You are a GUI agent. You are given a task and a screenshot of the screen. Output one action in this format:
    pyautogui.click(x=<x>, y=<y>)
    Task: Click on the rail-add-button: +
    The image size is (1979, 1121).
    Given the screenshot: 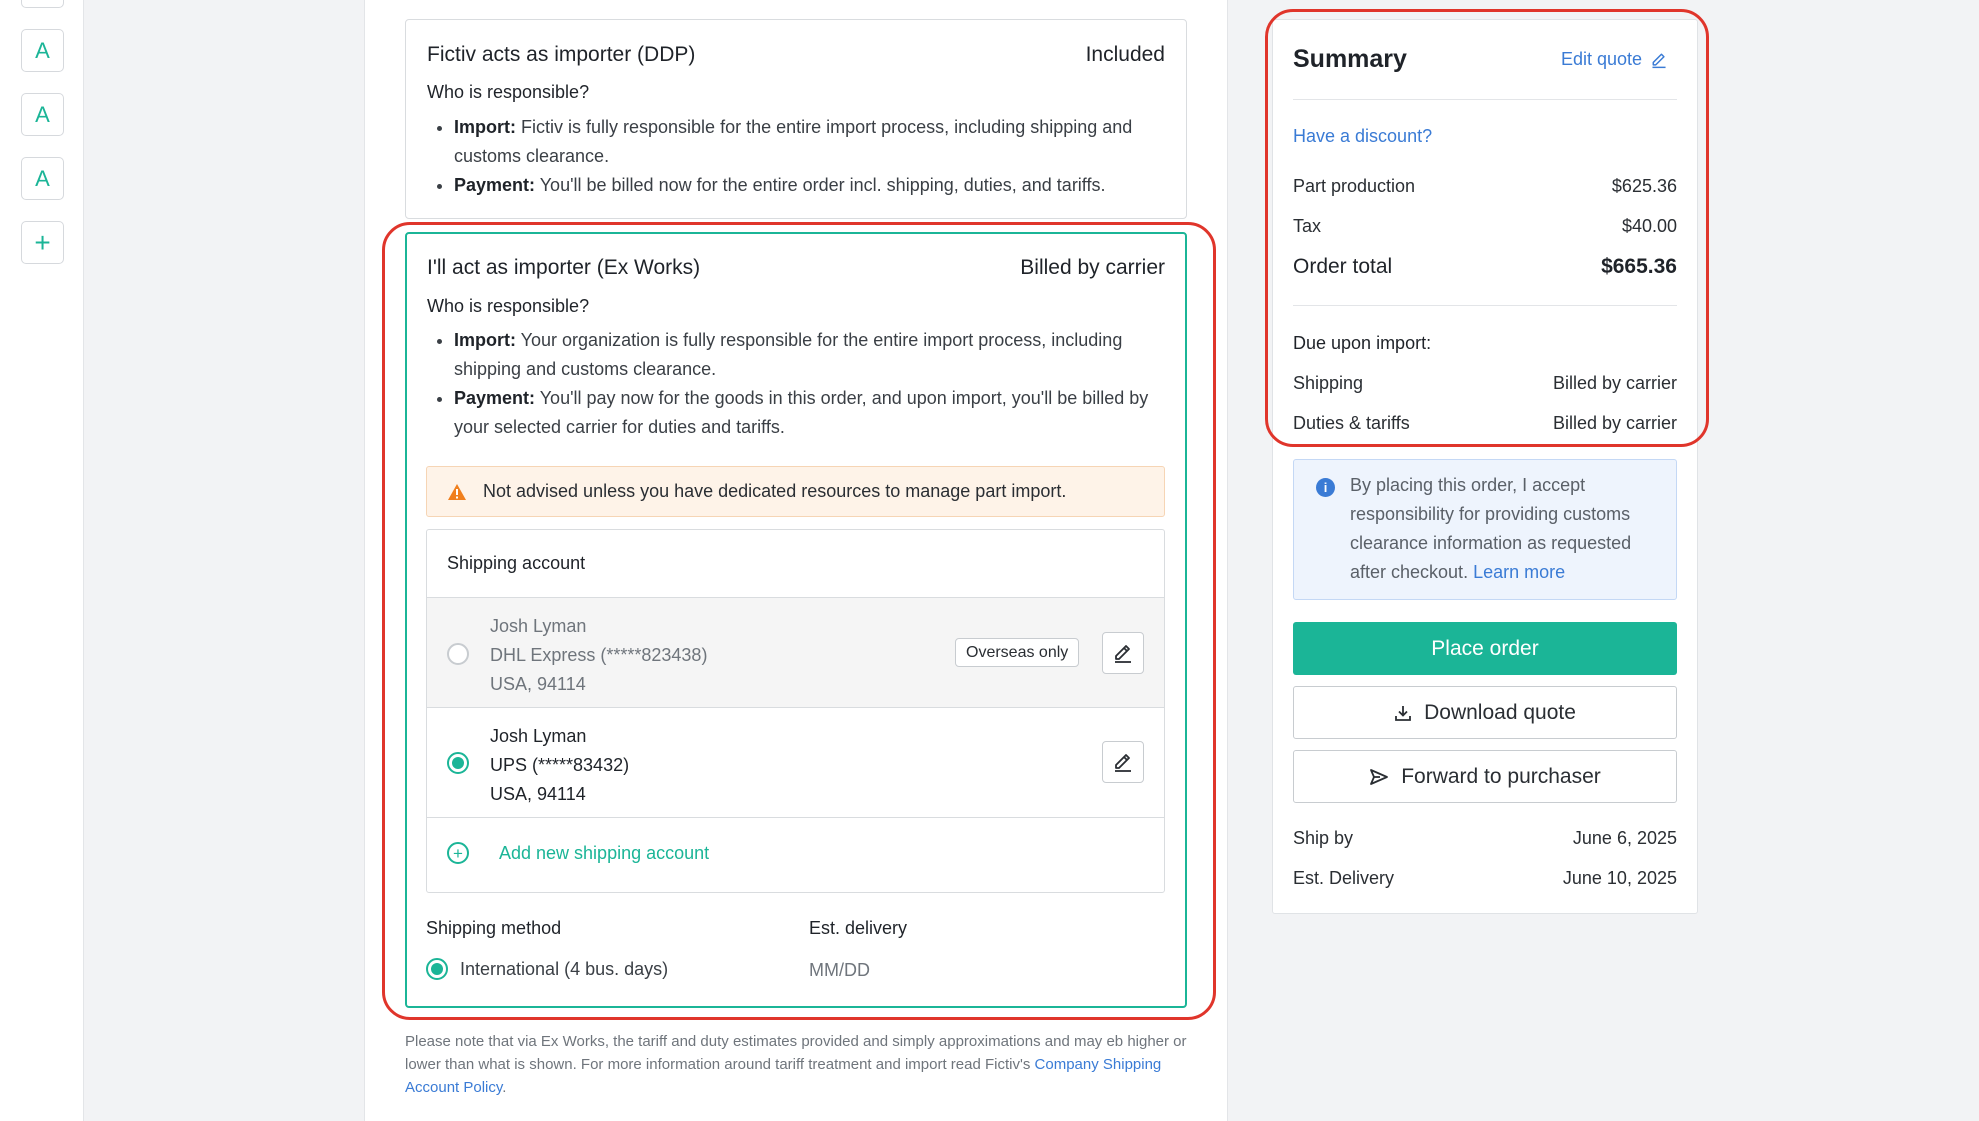 What is the action you would take?
    pyautogui.click(x=42, y=242)
    